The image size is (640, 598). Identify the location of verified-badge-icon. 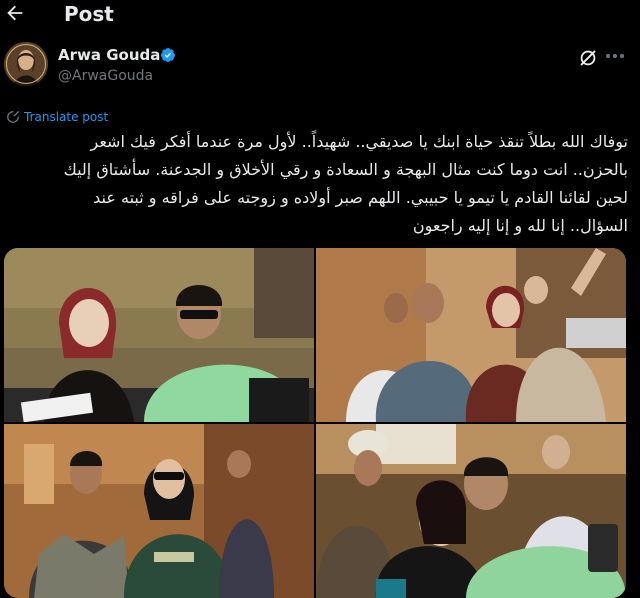
(168, 55).